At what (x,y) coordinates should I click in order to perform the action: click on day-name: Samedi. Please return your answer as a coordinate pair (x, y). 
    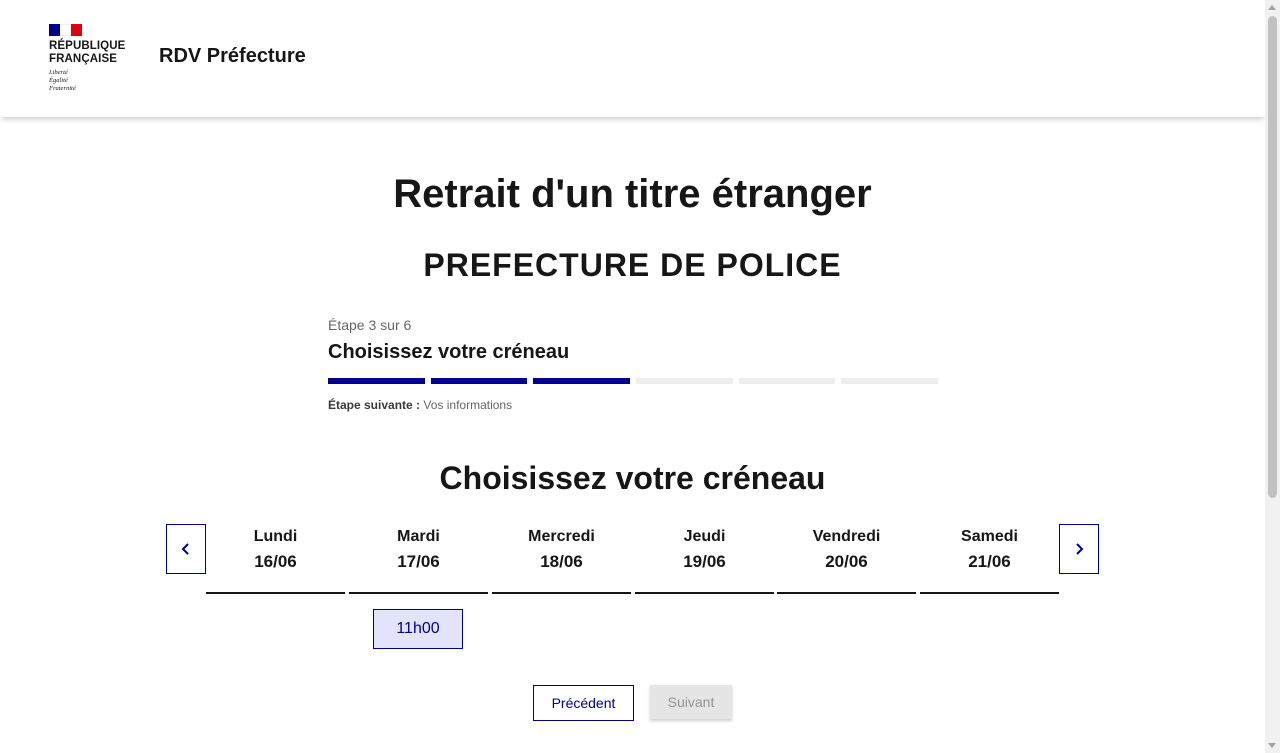
    Looking at the image, I should click on (989, 536).